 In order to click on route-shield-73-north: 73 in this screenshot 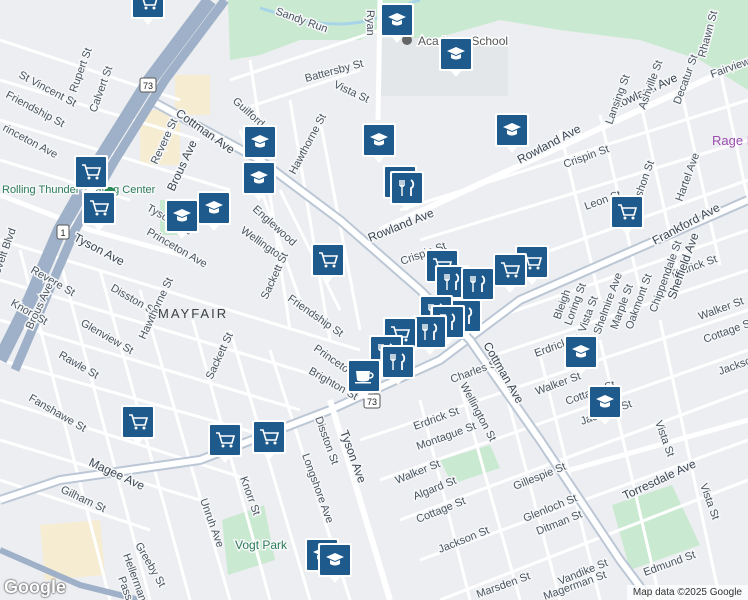, I will do `click(148, 85)`.